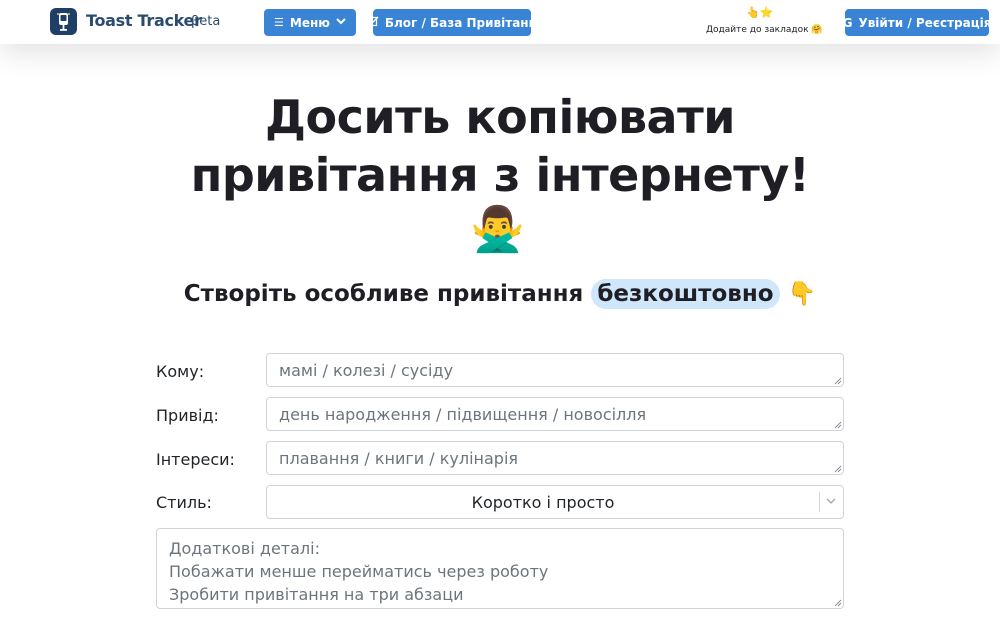  Describe the element at coordinates (500, 117) in the screenshot. I see `page-title-line-1: Досить копіювати` at that location.